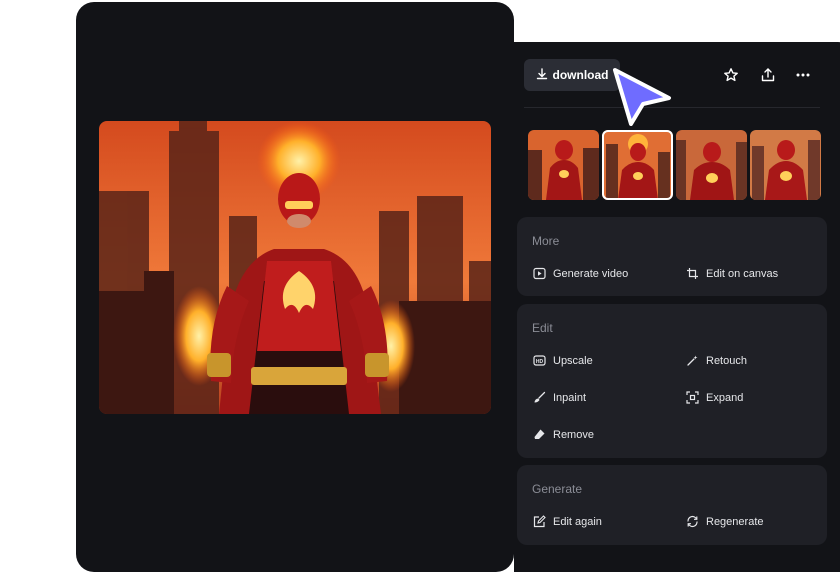 The height and width of the screenshot is (572, 840). Describe the element at coordinates (726, 360) in the screenshot. I see `retouch-label: Retouch` at that location.